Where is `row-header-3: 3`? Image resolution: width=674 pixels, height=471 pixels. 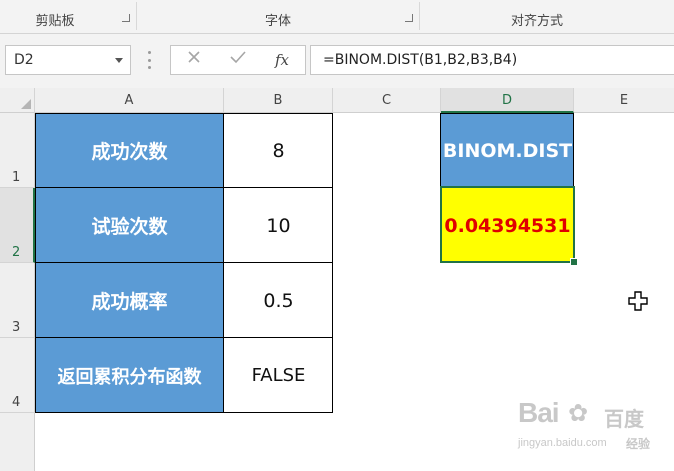
row-header-3: 3 is located at coordinates (17, 300).